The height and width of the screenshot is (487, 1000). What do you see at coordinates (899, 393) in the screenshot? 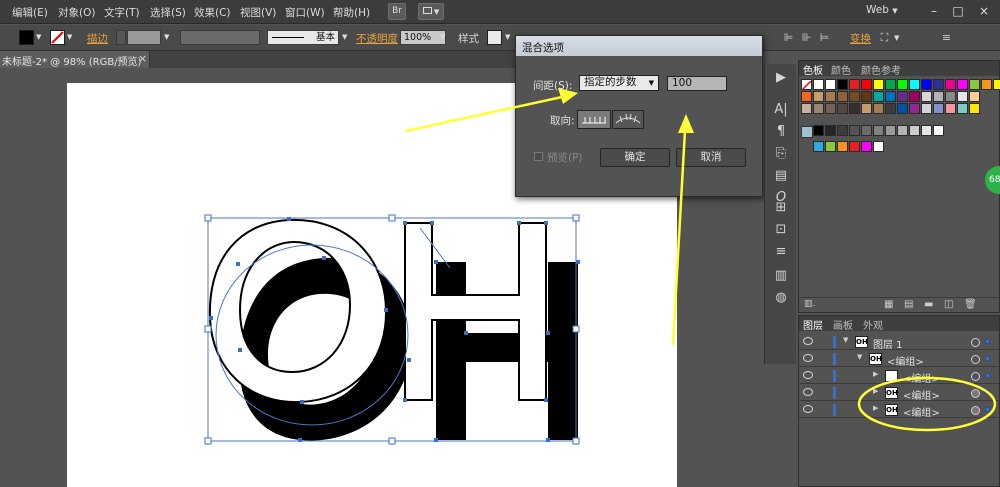
I see `layer-row: ▶ OH <编组>` at bounding box center [899, 393].